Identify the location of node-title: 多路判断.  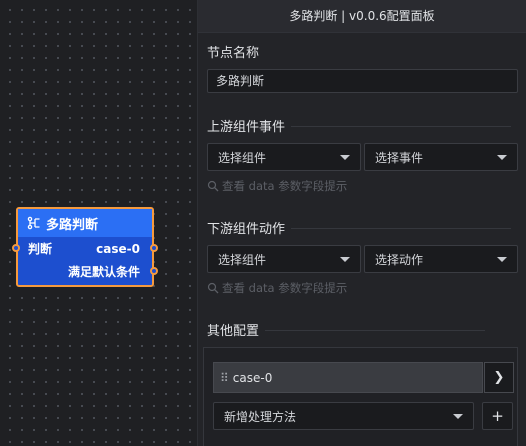
(72, 225).